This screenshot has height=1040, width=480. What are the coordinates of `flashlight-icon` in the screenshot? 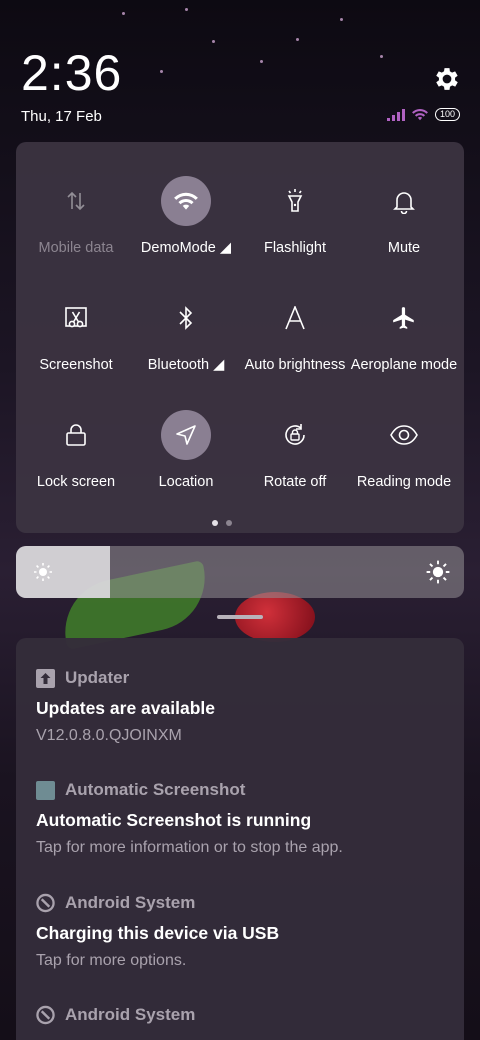 It's located at (295, 201).